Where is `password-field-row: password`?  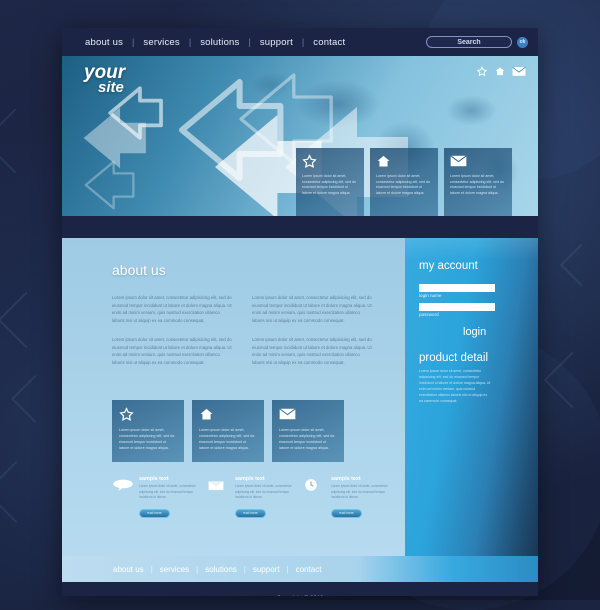 password-field-row: password is located at coordinates (478, 310).